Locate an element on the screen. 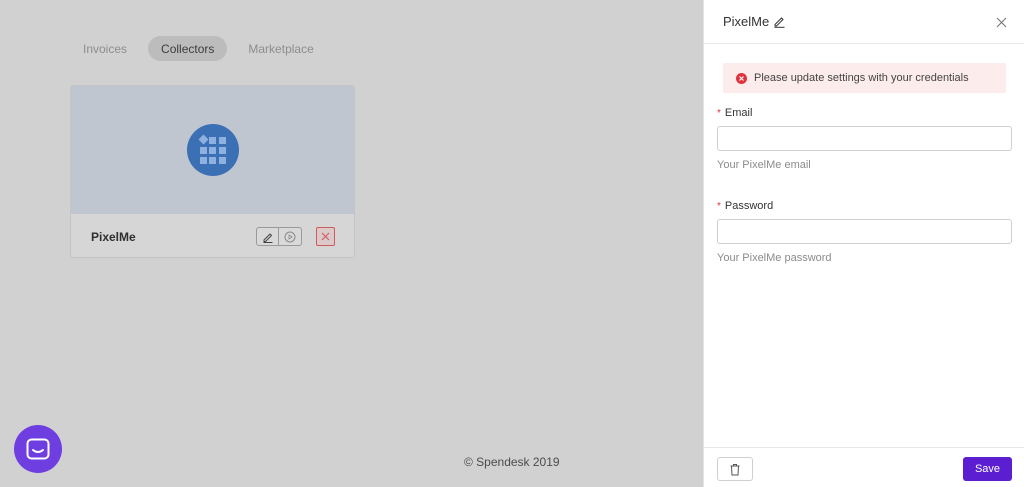  panel-footer: Save is located at coordinates (864, 467).